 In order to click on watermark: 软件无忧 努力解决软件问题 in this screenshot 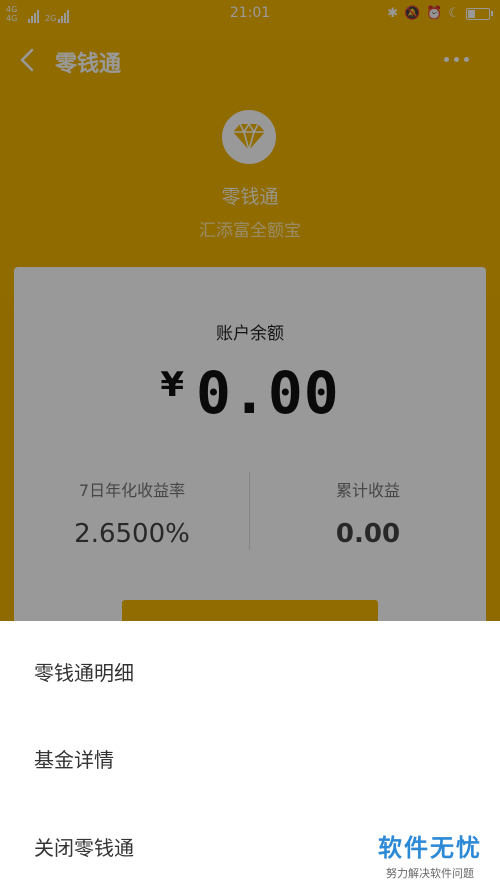, I will do `click(430, 854)`.